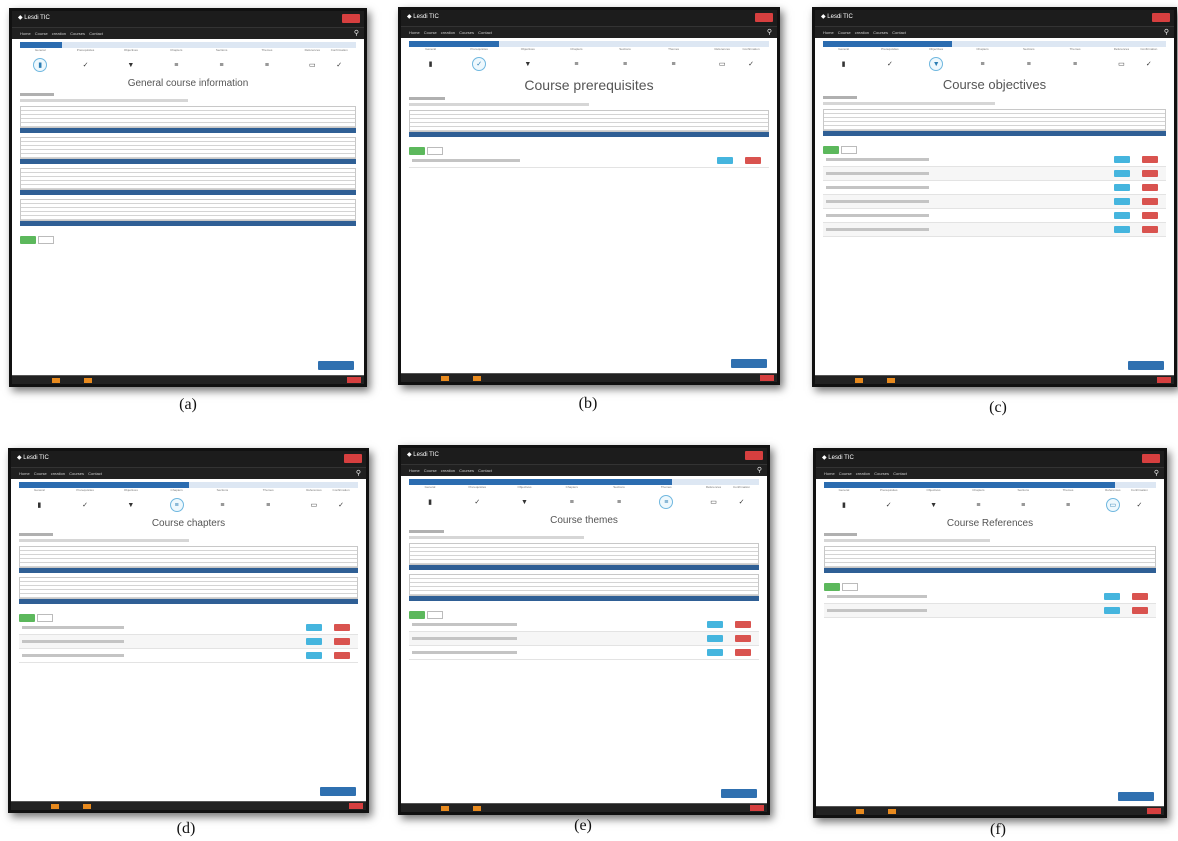 This screenshot has height=841, width=1178. What do you see at coordinates (28, 240) in the screenshot?
I see `add-button` at bounding box center [28, 240].